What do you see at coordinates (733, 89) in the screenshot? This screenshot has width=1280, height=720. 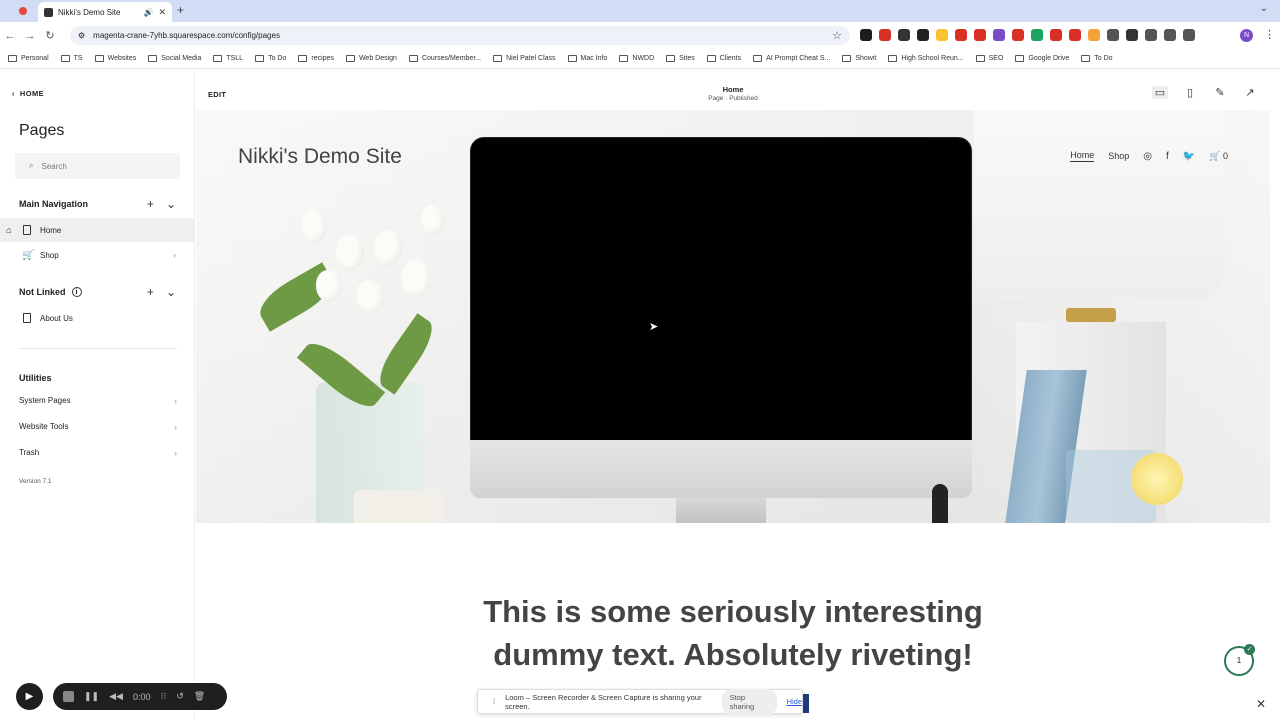 I see `current-page-name: Home` at bounding box center [733, 89].